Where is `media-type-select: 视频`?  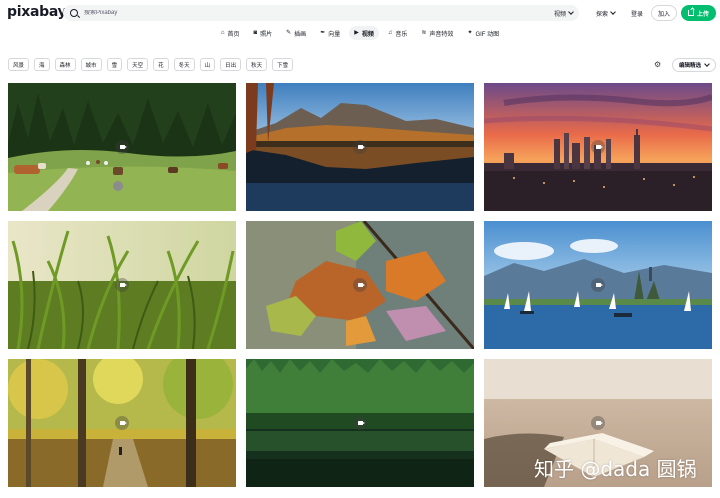 media-type-select: 视频 is located at coordinates (563, 13).